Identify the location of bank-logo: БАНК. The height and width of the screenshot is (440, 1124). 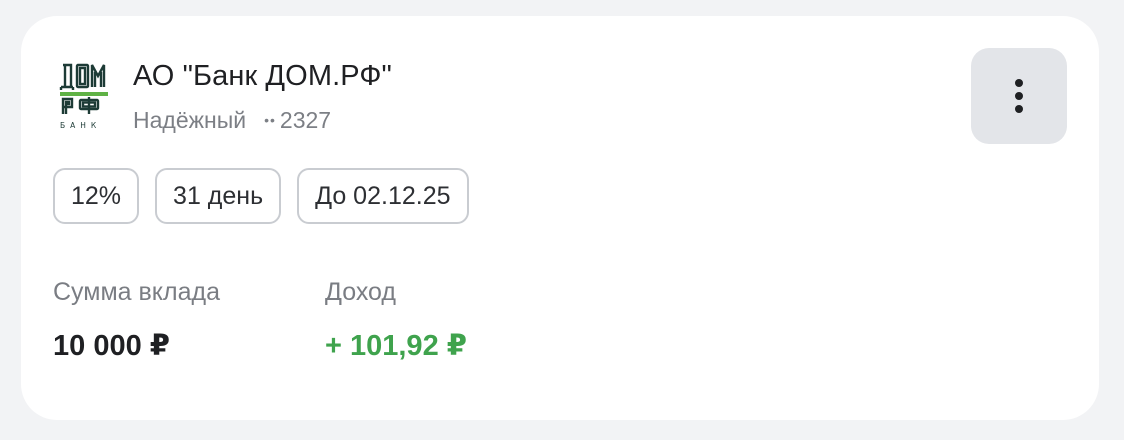
(85, 96).